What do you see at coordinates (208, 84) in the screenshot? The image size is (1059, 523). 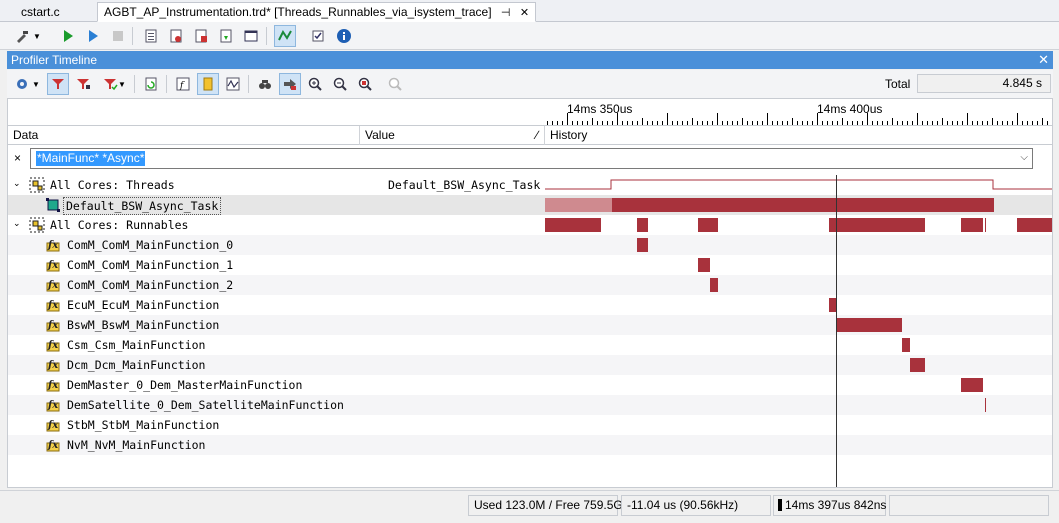 I see `data-view-button` at bounding box center [208, 84].